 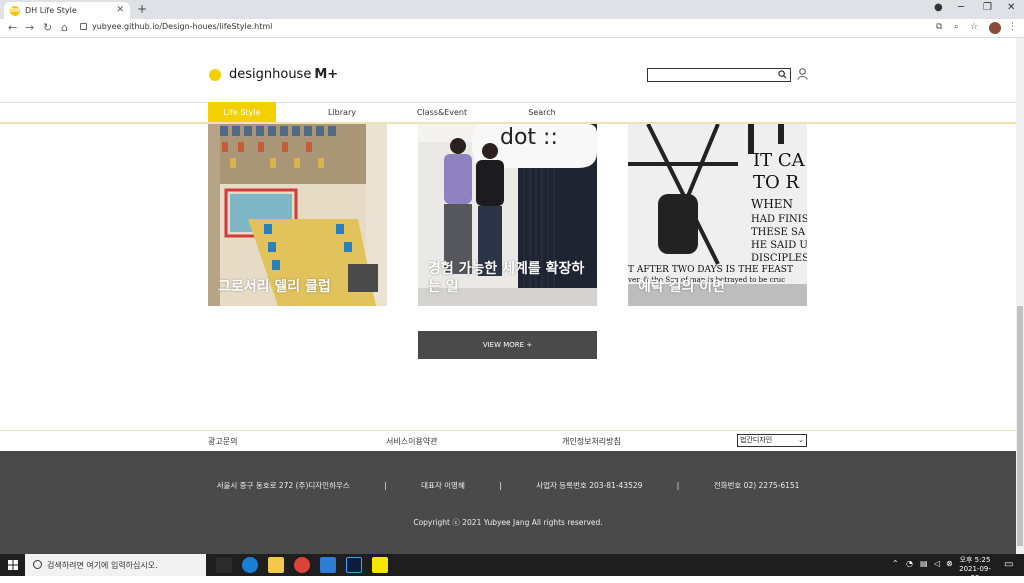 I want to click on zoom-icon: ⌕, so click(x=956, y=27).